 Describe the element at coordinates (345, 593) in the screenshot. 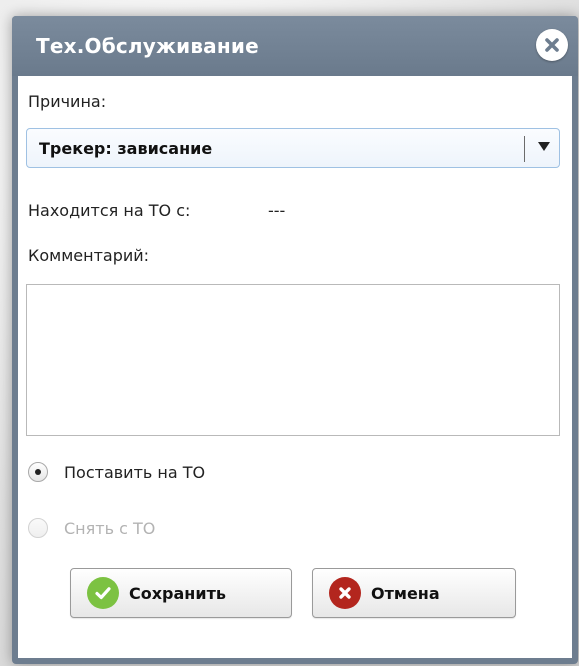

I see `x-circle-icon` at that location.